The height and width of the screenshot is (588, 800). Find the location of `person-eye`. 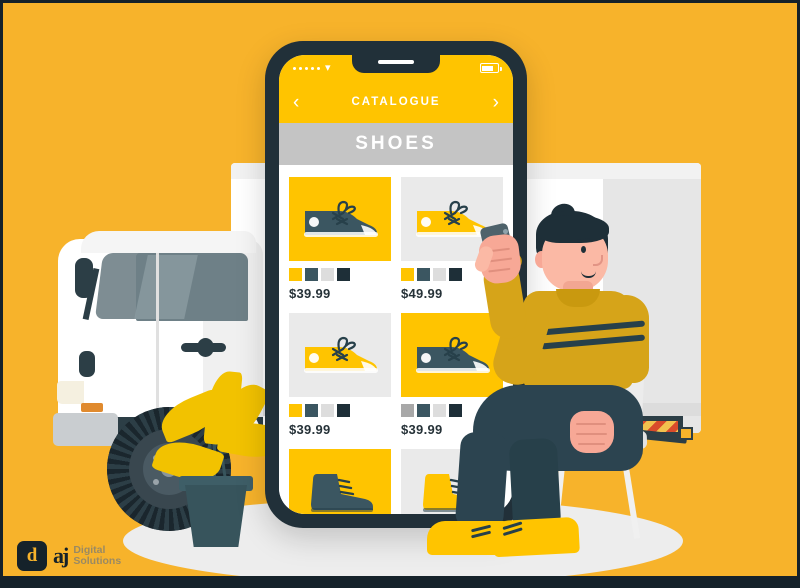

person-eye is located at coordinates (583, 249).